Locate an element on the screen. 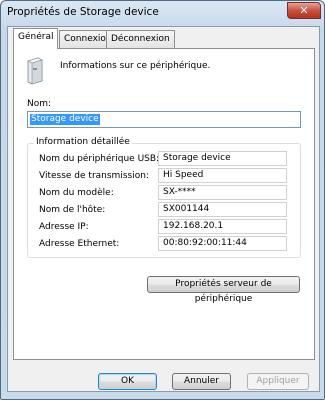  ip-address-label: Adresse IP: is located at coordinates (64, 227).